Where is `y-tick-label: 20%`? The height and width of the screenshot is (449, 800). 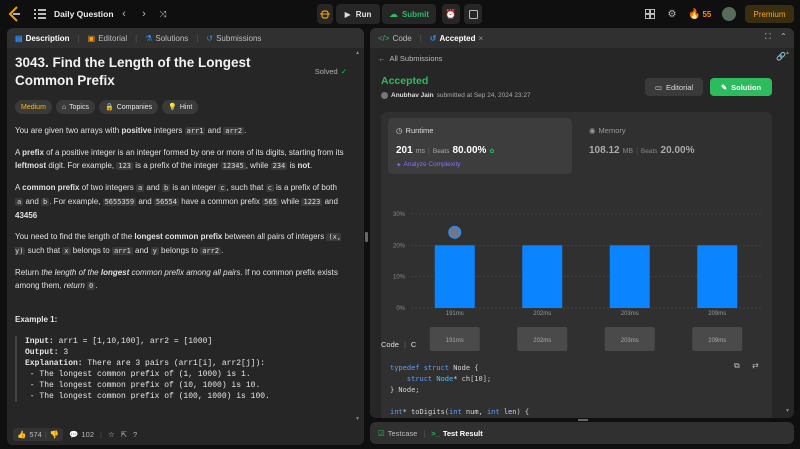 y-tick-label: 20% is located at coordinates (399, 246).